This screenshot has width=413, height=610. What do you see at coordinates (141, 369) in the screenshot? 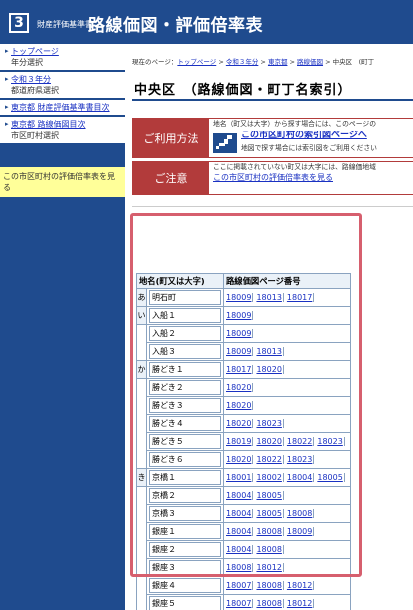
I see `kana-index-cell: か` at bounding box center [141, 369].